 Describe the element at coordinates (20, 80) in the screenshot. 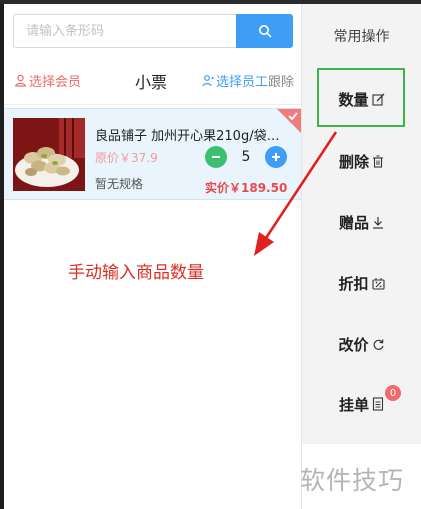

I see `user-icon` at that location.